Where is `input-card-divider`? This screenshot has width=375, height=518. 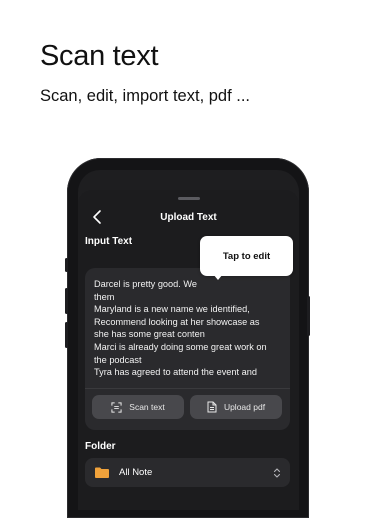 input-card-divider is located at coordinates (187, 388).